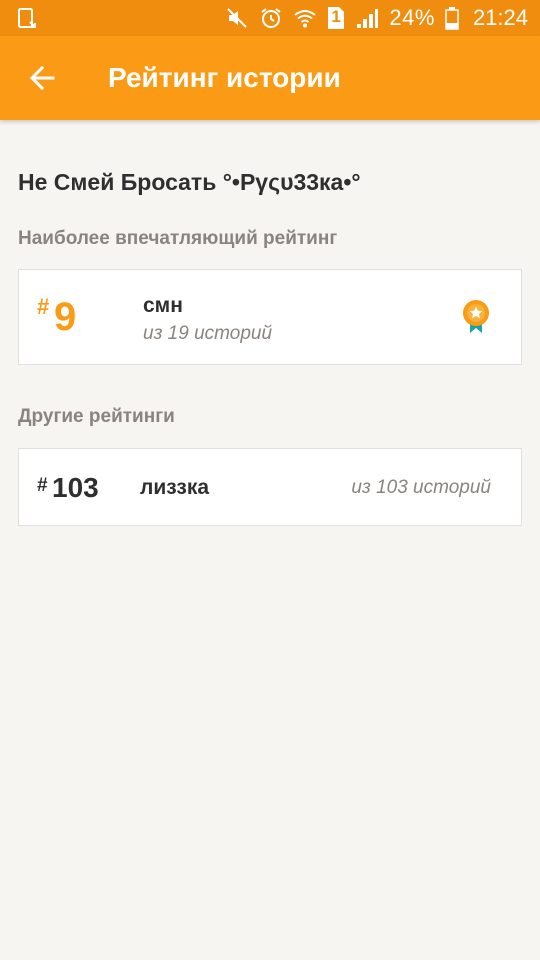 The image size is (540, 960). Describe the element at coordinates (96, 416) in the screenshot. I see `section-label-other-rankings: Другие рейтинги` at that location.